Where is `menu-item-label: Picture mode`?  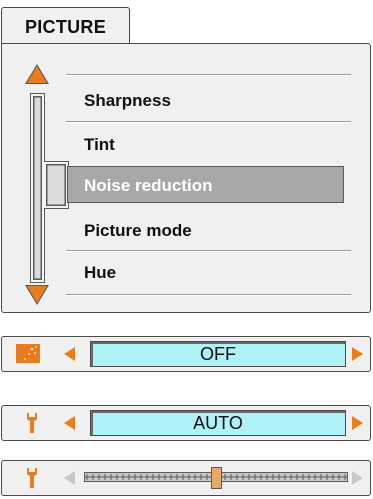 menu-item-label: Picture mode is located at coordinates (138, 230).